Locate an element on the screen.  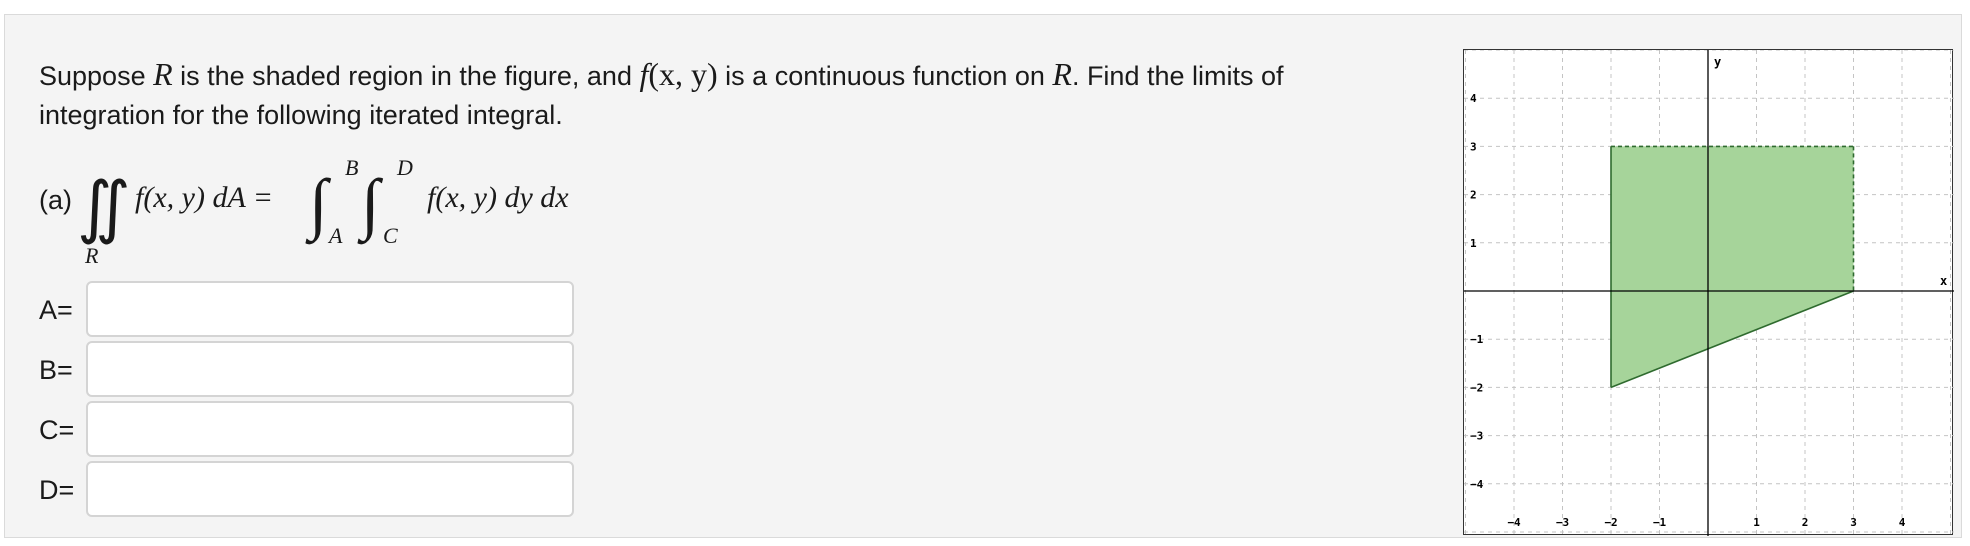
y-tick-label: −4 is located at coordinates (1477, 484).